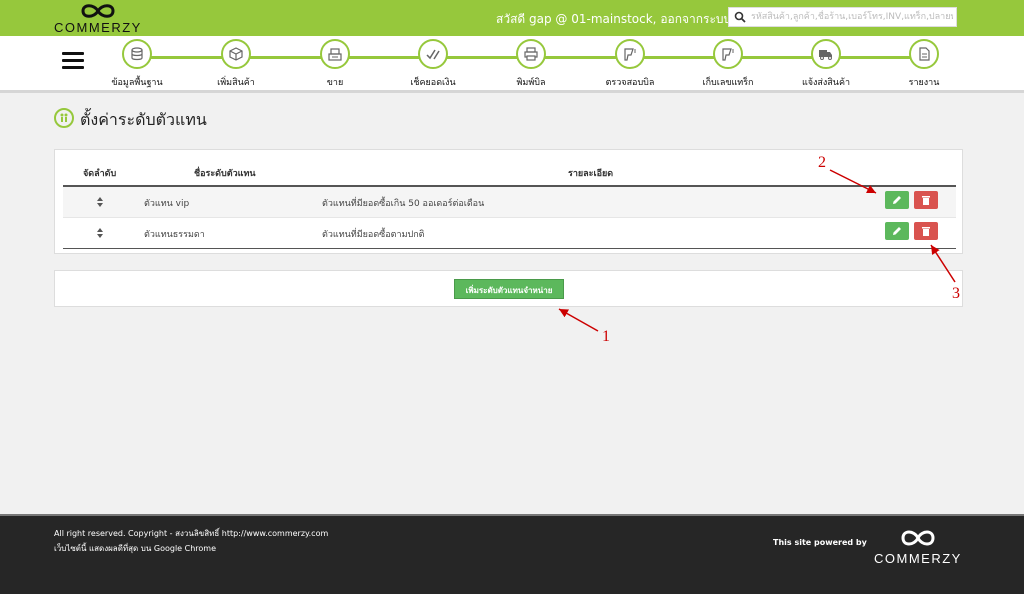  What do you see at coordinates (822, 162) in the screenshot?
I see `annotation-label-2: 2` at bounding box center [822, 162].